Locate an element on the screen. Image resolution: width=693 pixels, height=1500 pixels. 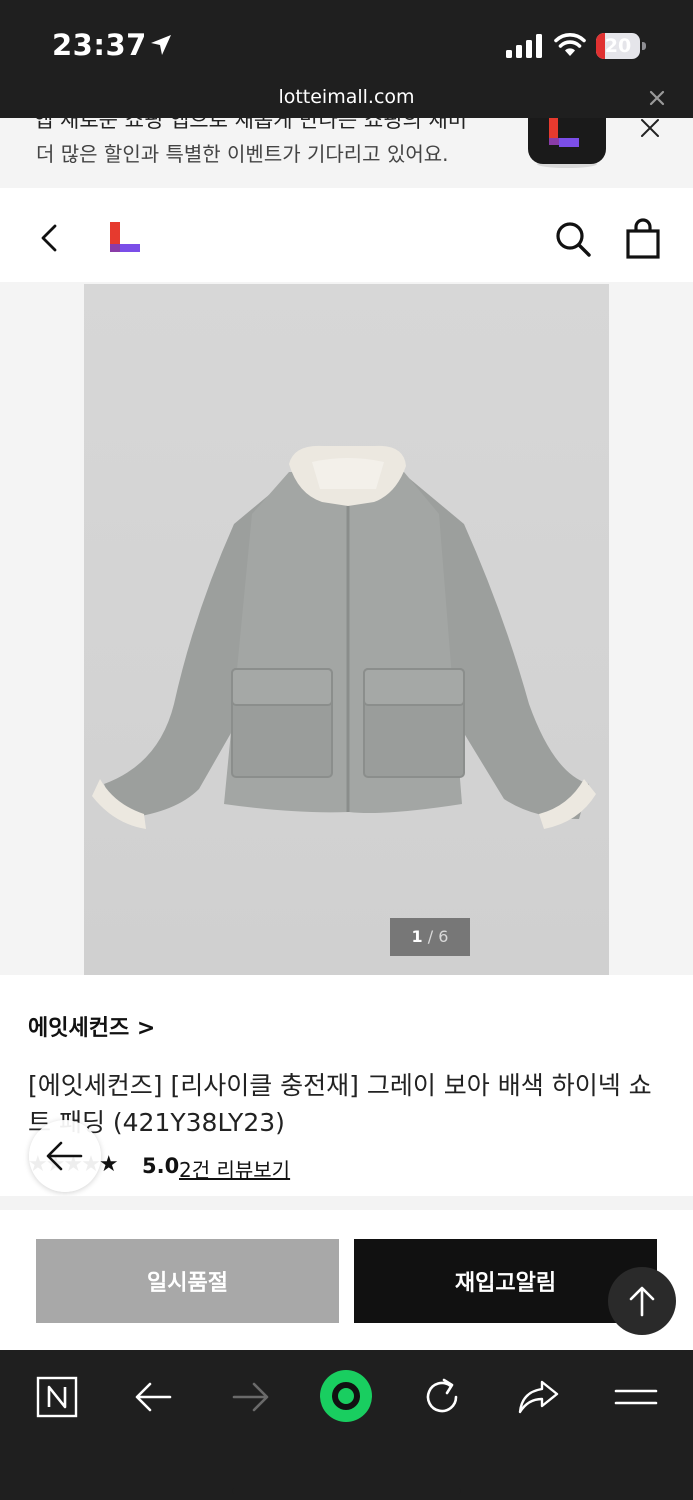
status-bar: 23:37 20 is located at coordinates (346, 42).